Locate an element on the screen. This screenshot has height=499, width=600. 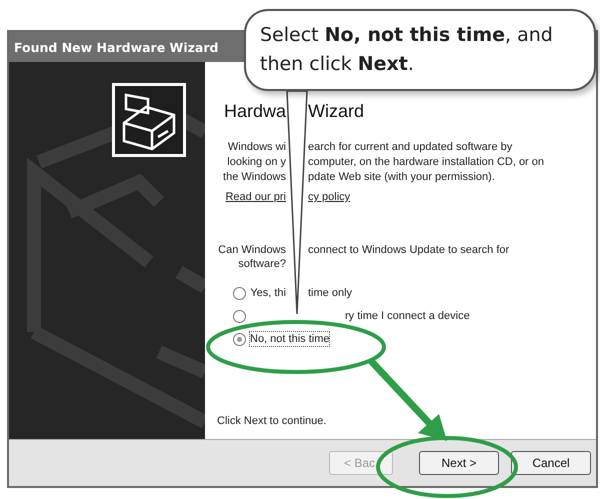
question-text: Can Windows is located at coordinates (252, 250).